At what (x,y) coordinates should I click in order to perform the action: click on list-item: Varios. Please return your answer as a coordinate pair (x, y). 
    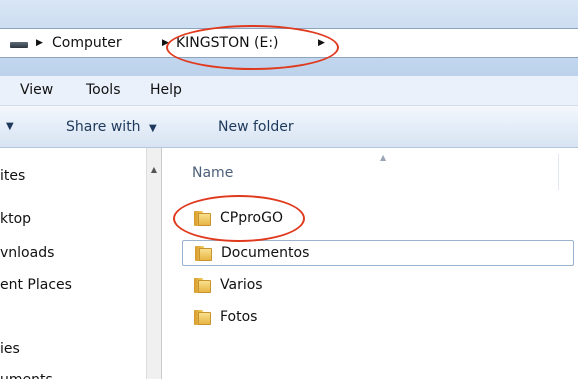
    Looking at the image, I should click on (378, 286).